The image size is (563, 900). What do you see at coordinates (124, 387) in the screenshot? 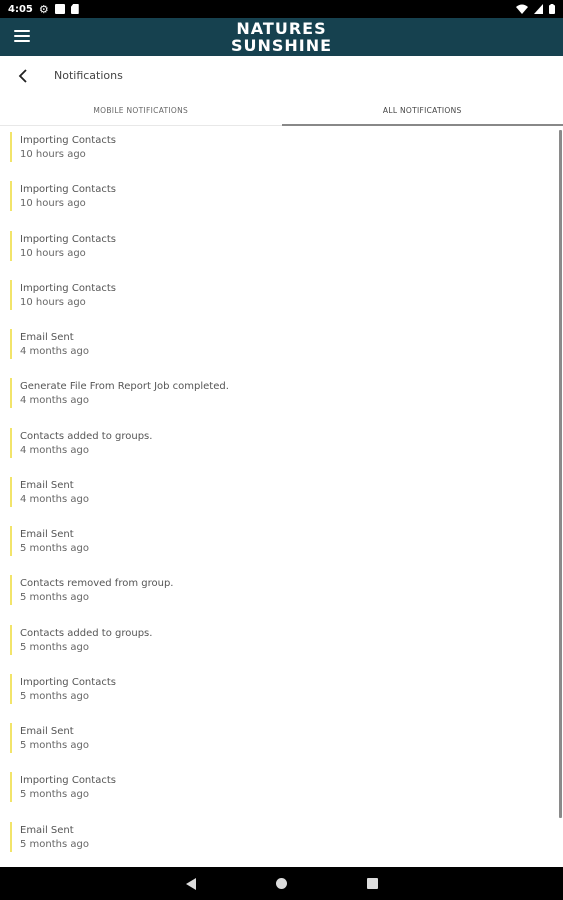
I see `notification-title: Generate File From Report Job completed.` at bounding box center [124, 387].